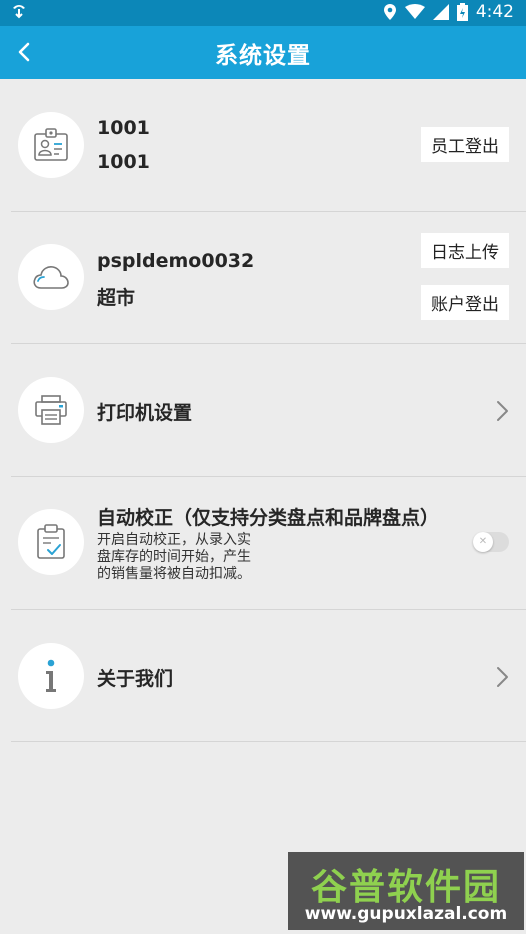  I want to click on signal-icon, so click(440, 12).